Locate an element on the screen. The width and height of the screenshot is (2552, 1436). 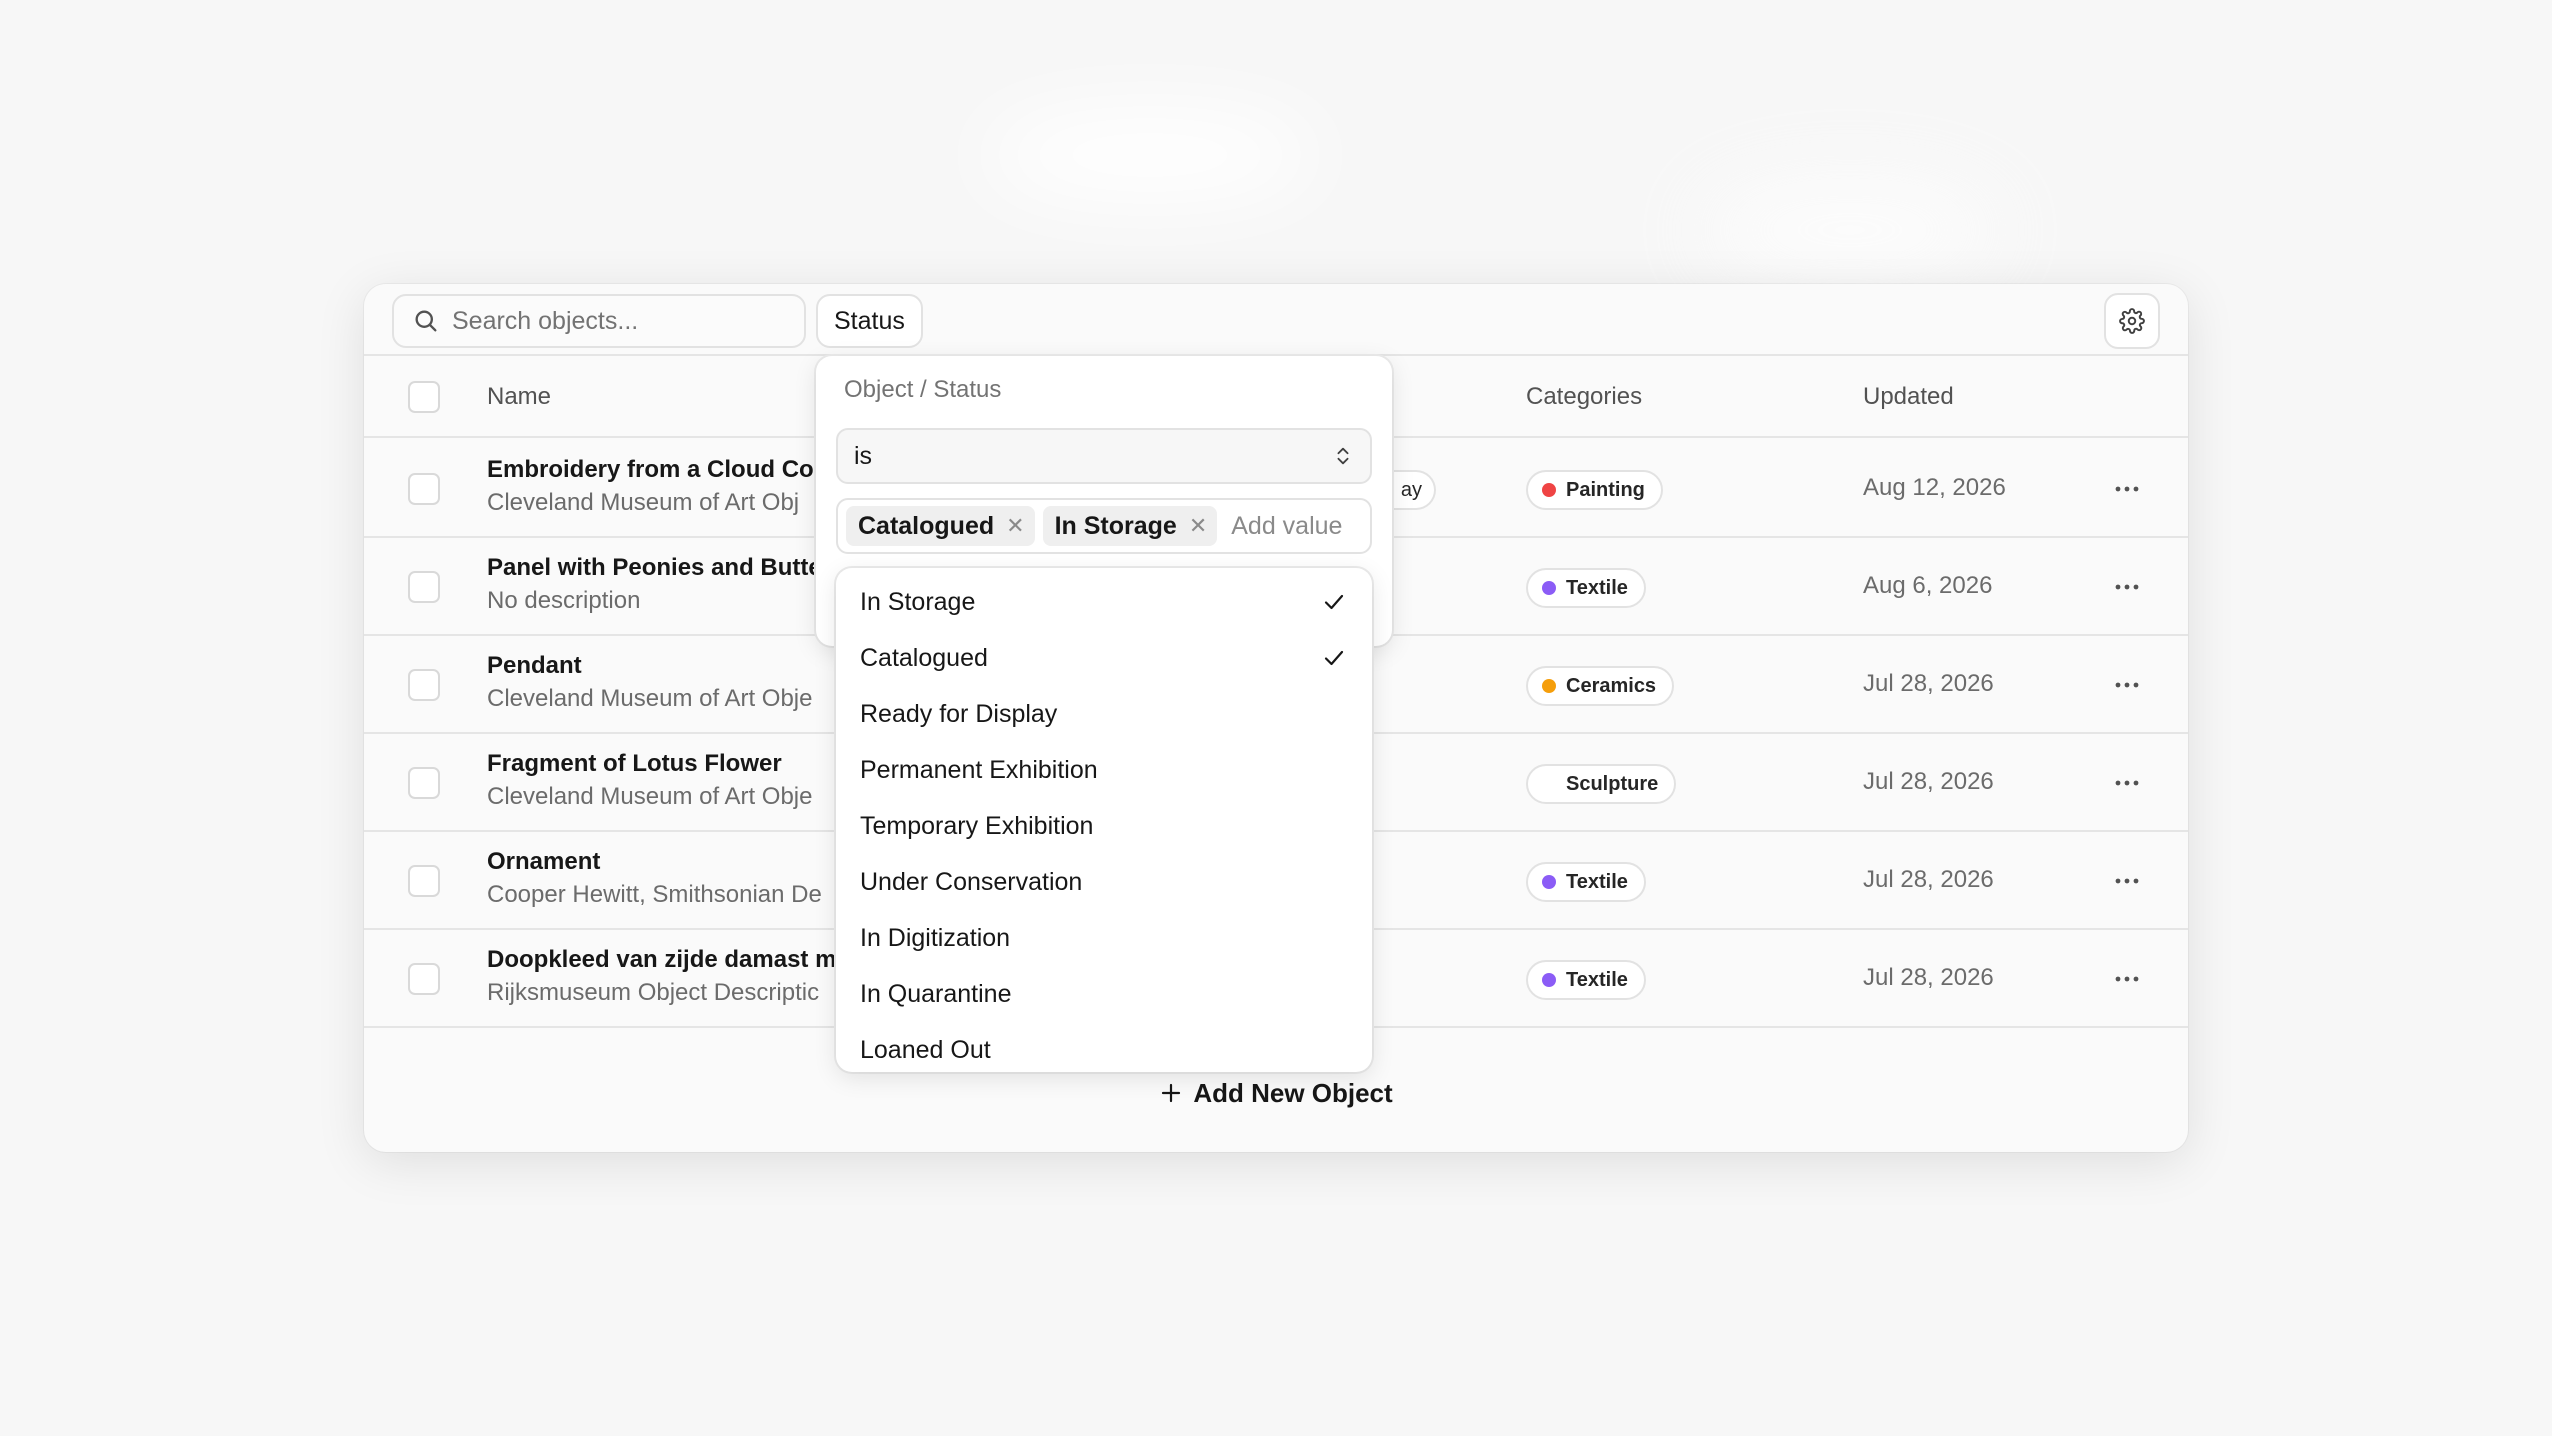
search-box is located at coordinates (599, 321).